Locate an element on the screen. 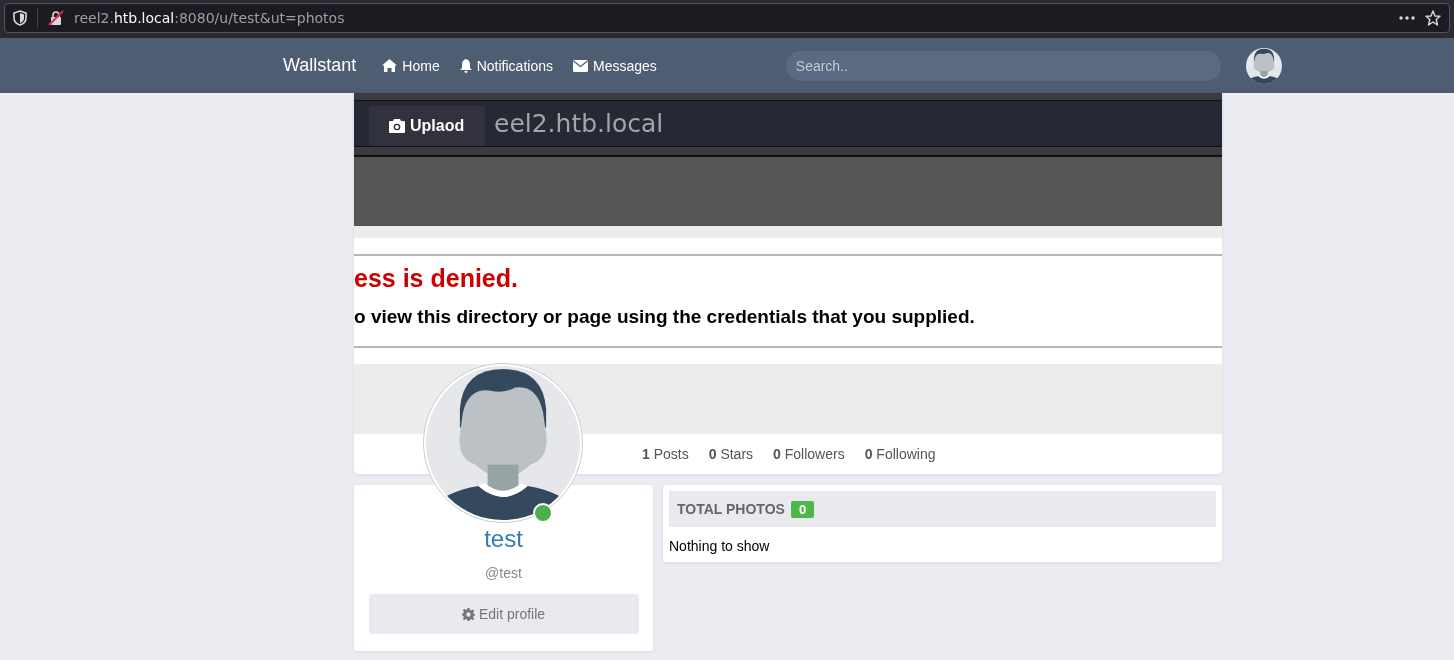 This screenshot has height=660, width=1454. gear-icon is located at coordinates (468, 614).